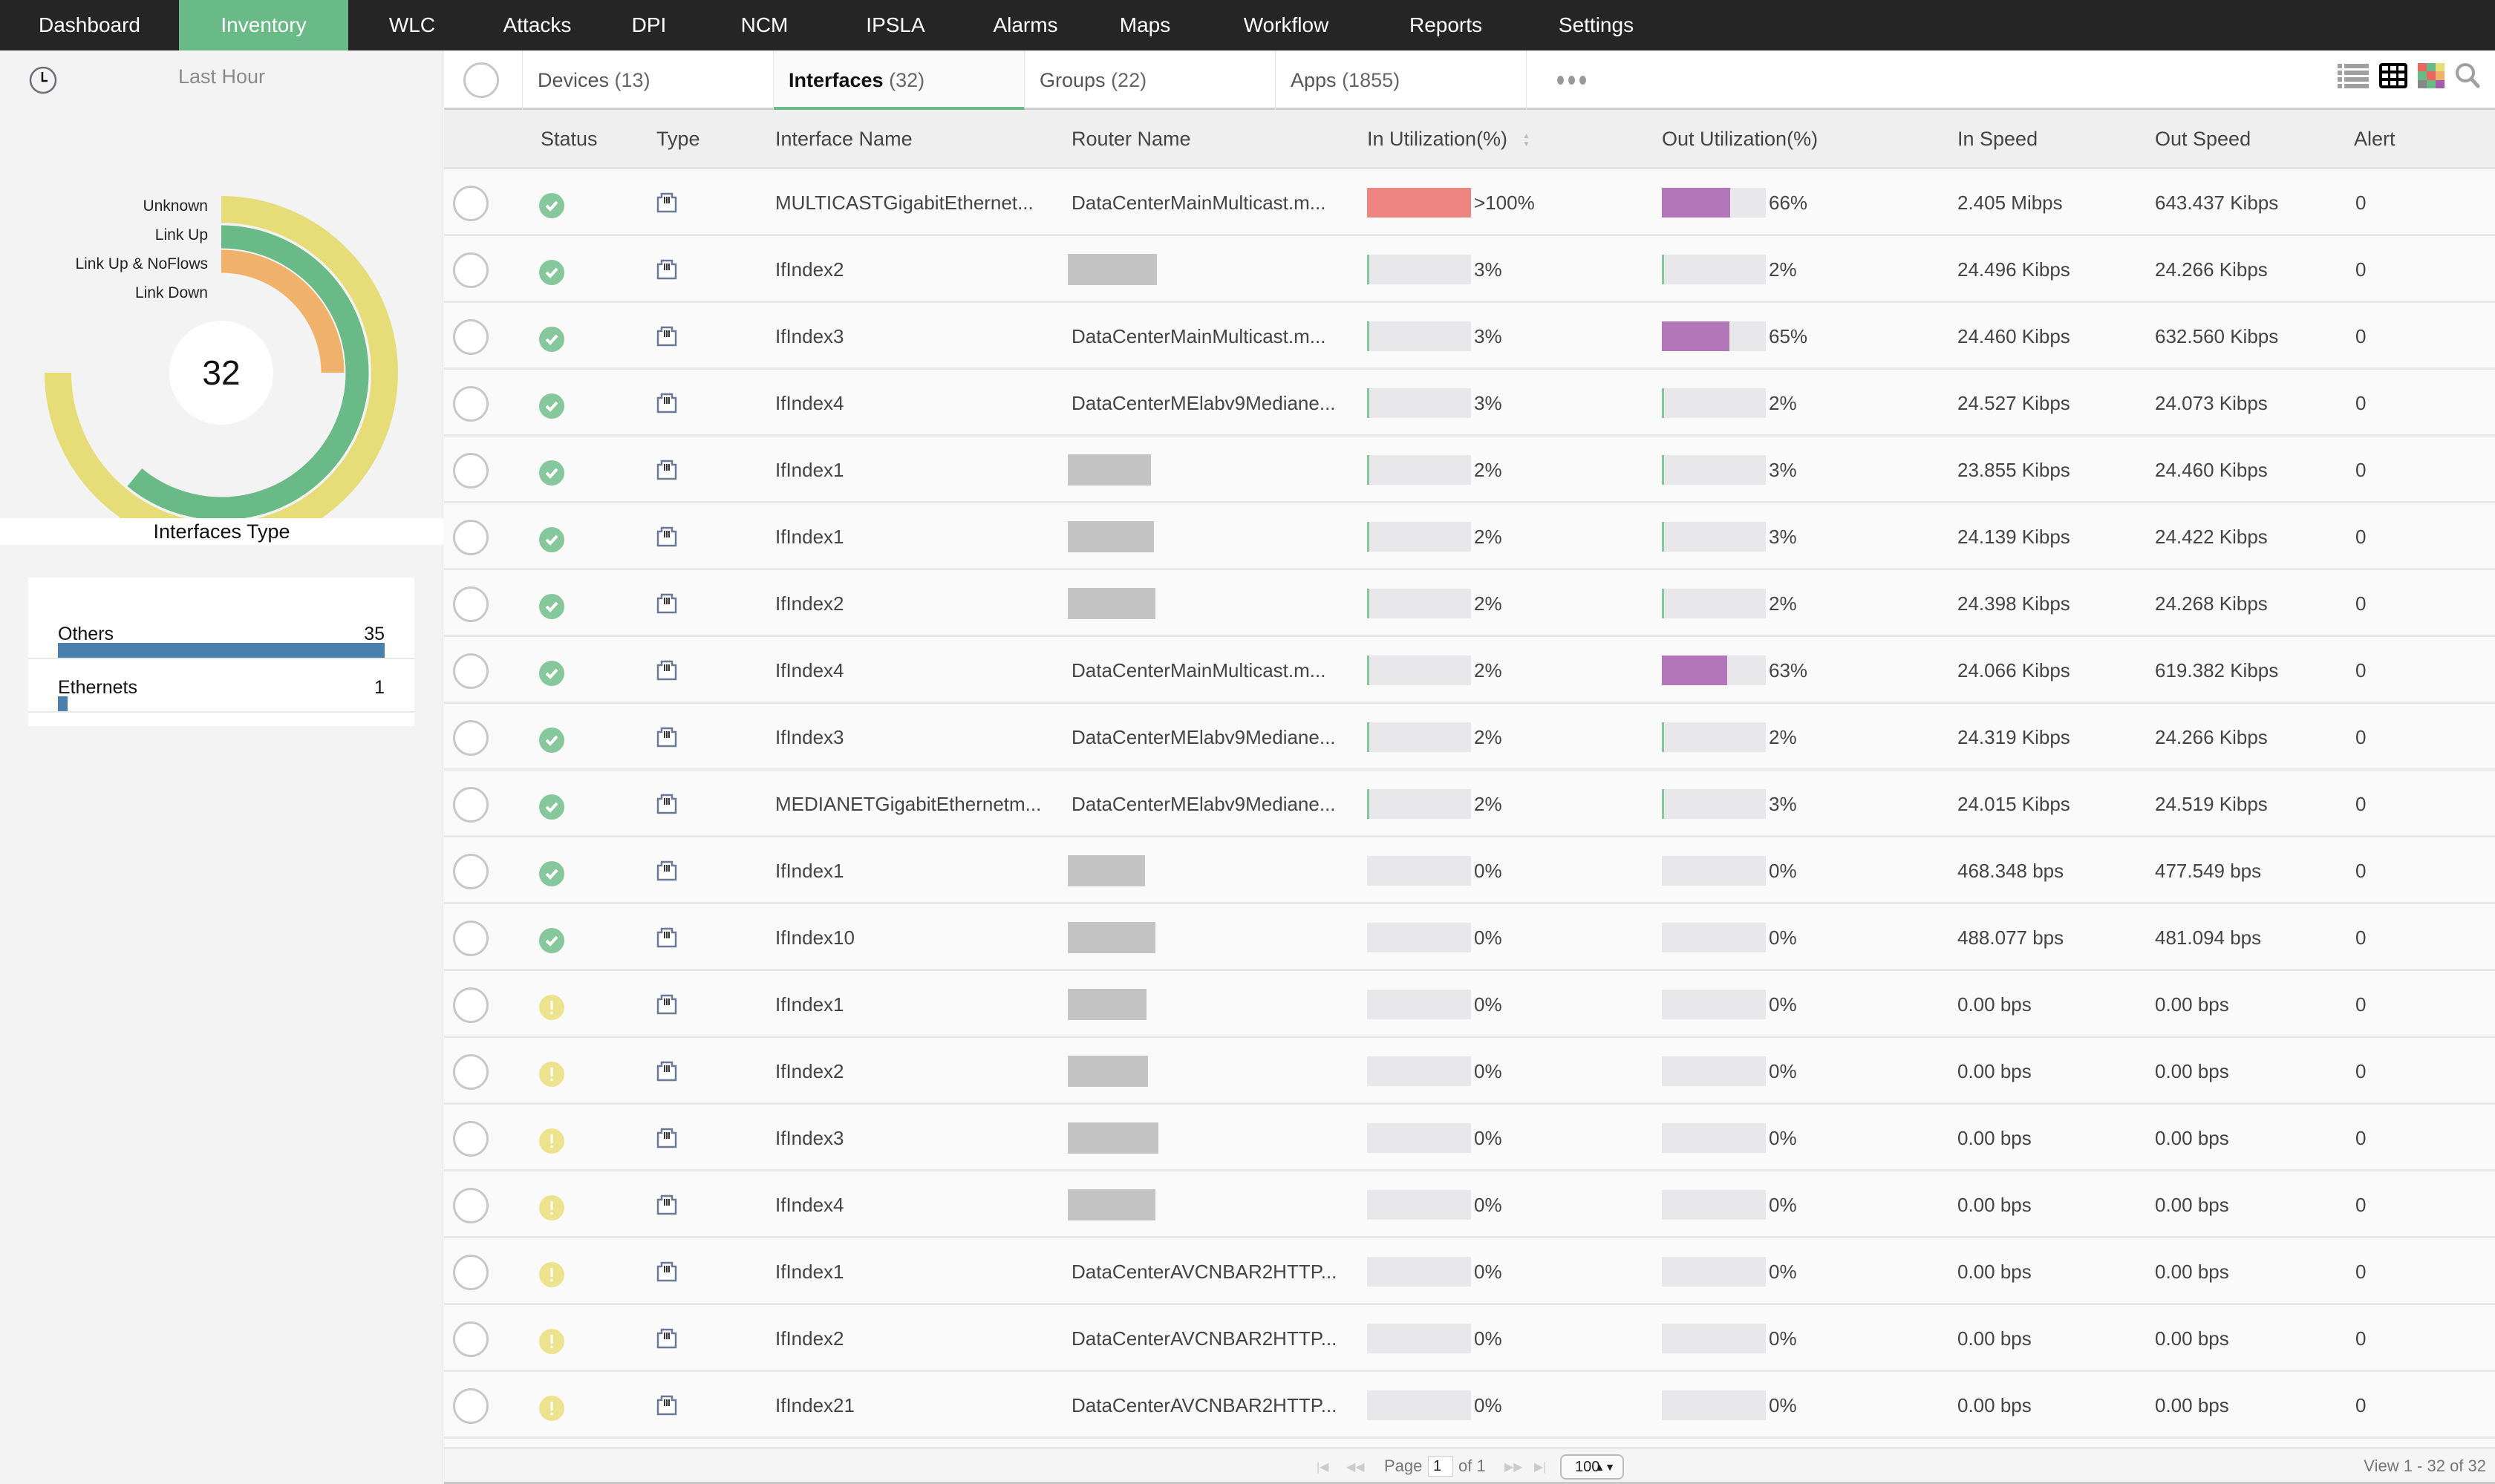 Image resolution: width=2495 pixels, height=1484 pixels. What do you see at coordinates (1571, 80) in the screenshot?
I see `more-tabs-button` at bounding box center [1571, 80].